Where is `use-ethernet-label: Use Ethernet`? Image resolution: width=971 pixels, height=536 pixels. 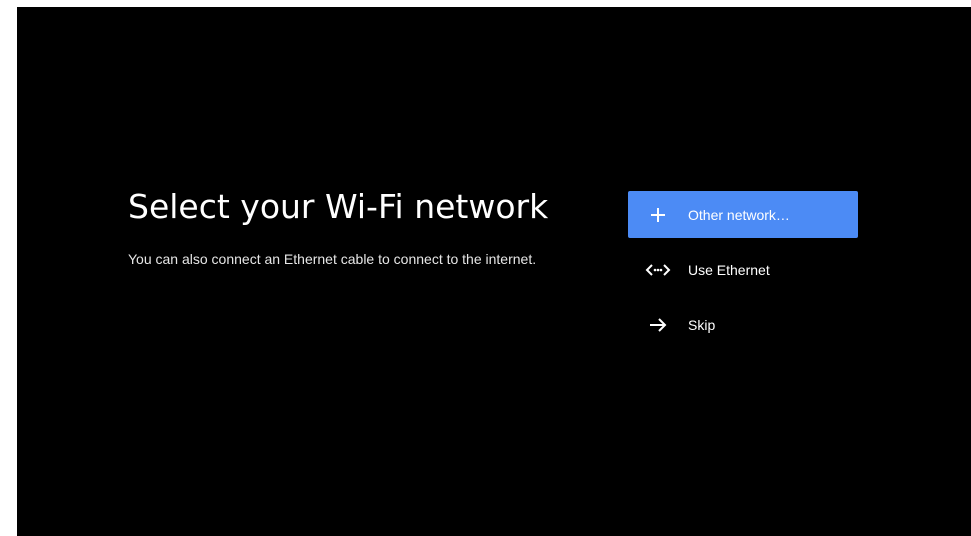
use-ethernet-label: Use Ethernet is located at coordinates (729, 269).